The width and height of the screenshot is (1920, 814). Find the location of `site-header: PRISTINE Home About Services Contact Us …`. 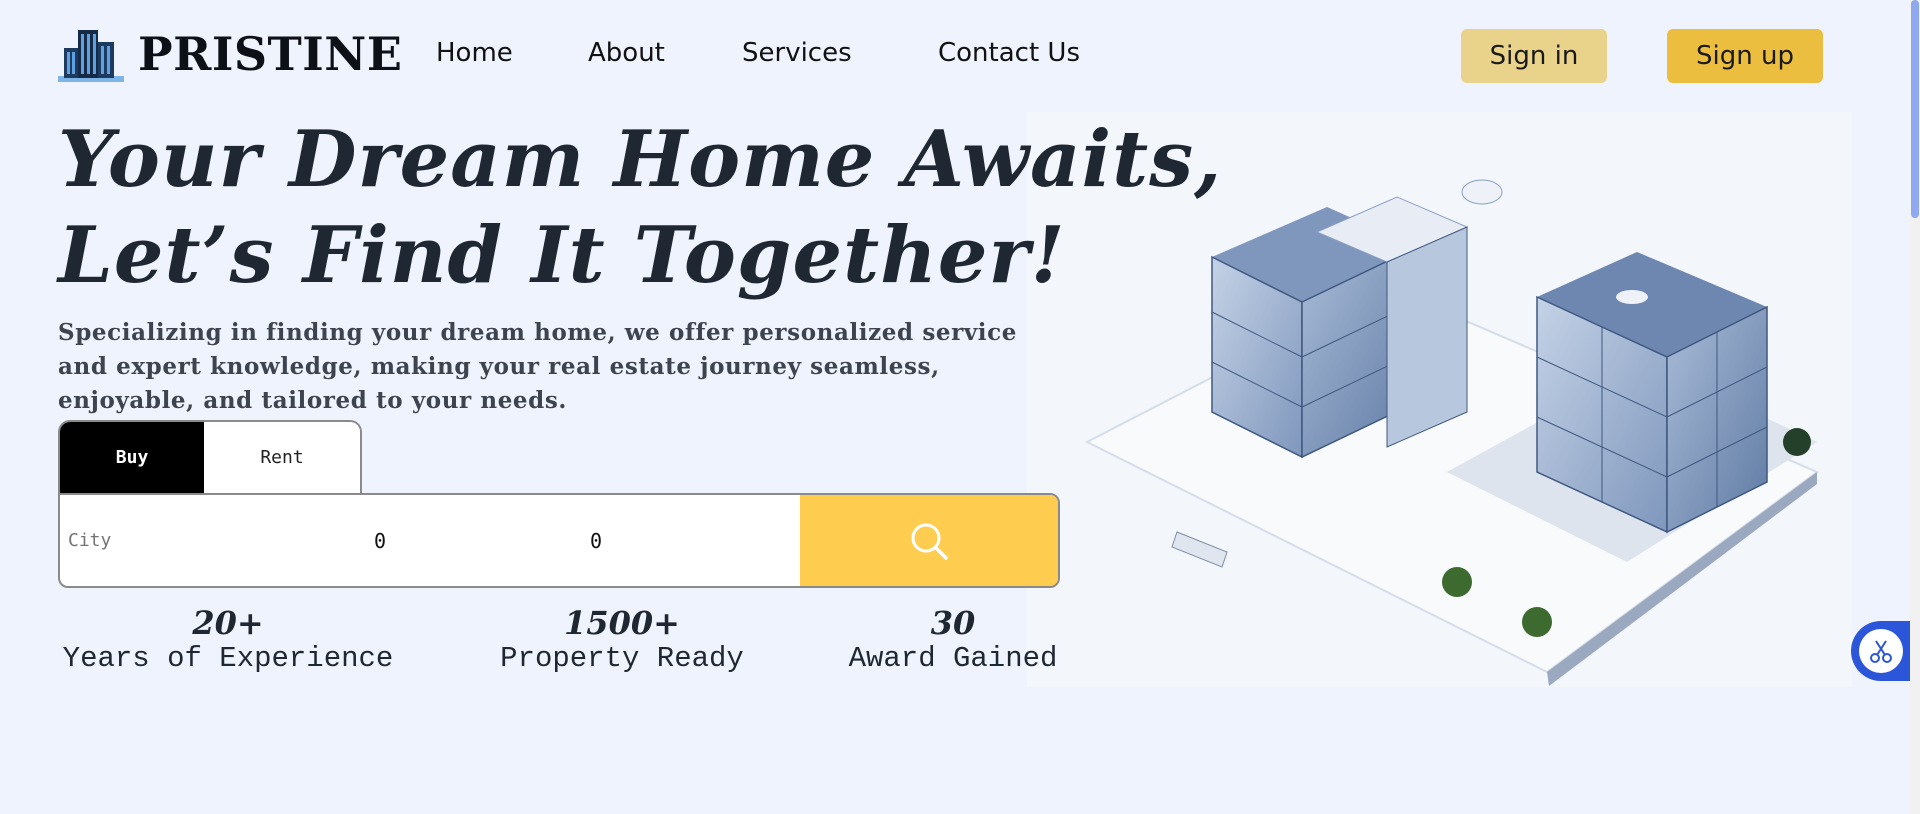

site-header: PRISTINE Home About Services Contact Us … is located at coordinates (960, 56).